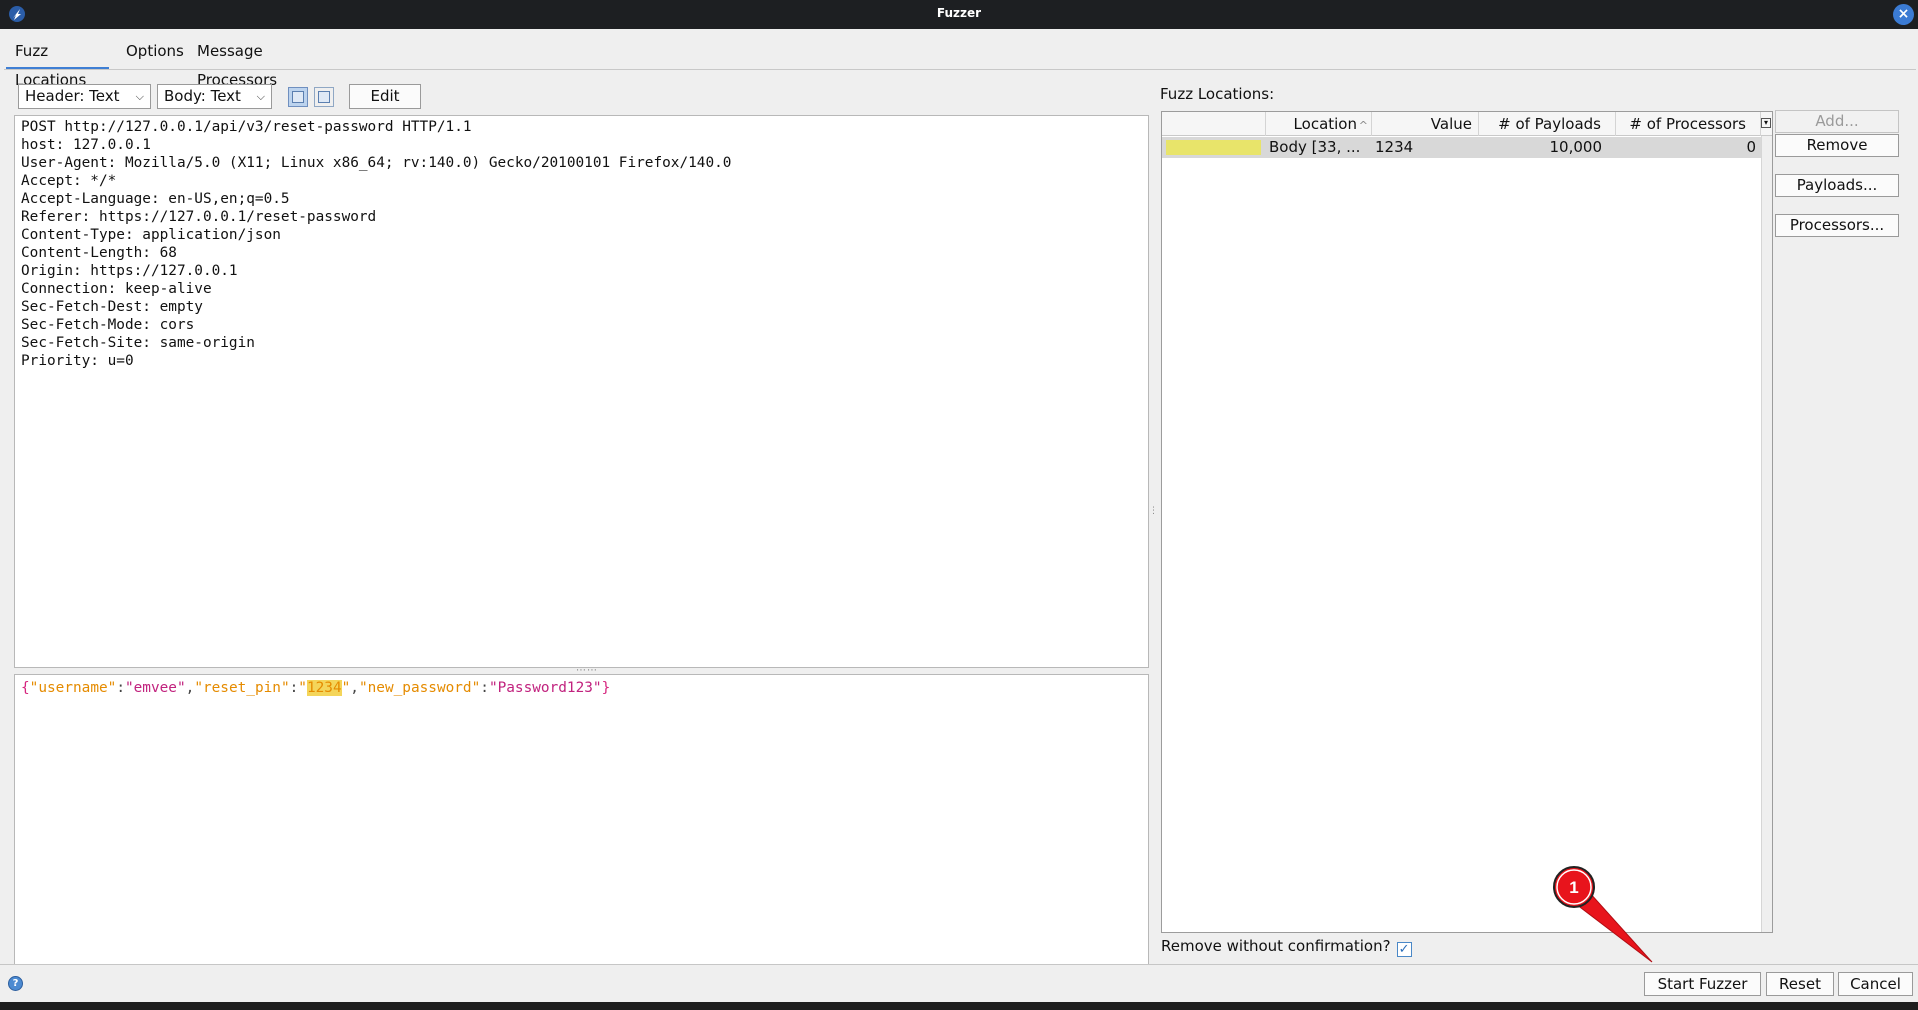  I want to click on table-row: Body [33, ... 1234 10,000 0, so click(1461, 147).